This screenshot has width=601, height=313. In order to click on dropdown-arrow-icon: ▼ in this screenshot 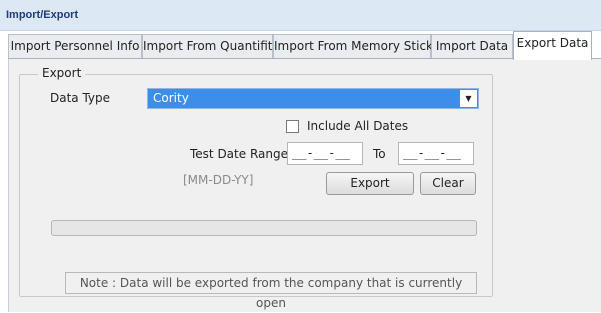, I will do `click(468, 98)`.